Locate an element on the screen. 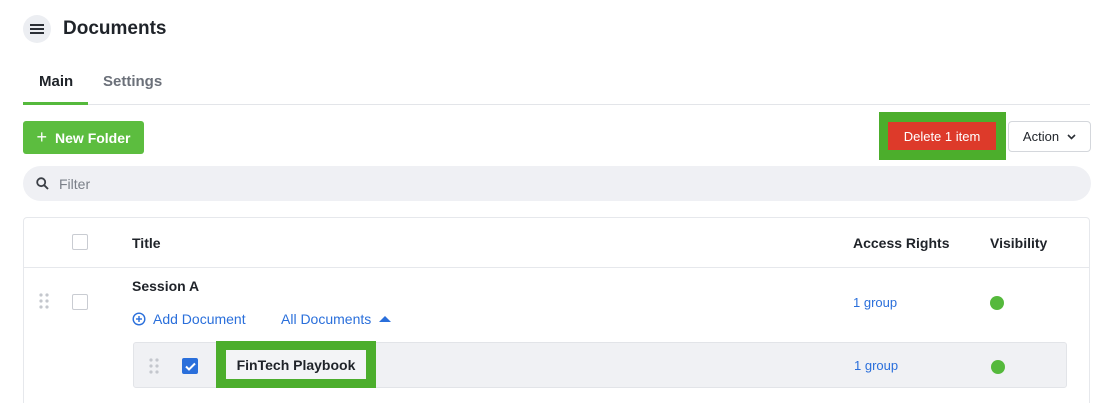 The height and width of the screenshot is (403, 1114). search-icon is located at coordinates (42, 183).